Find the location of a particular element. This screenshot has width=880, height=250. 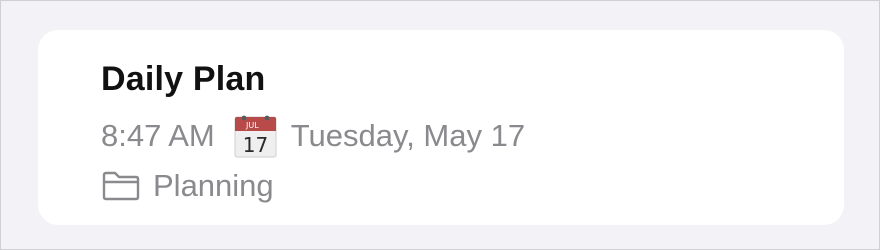

note-date: Tuesday, May 17 is located at coordinates (408, 135).